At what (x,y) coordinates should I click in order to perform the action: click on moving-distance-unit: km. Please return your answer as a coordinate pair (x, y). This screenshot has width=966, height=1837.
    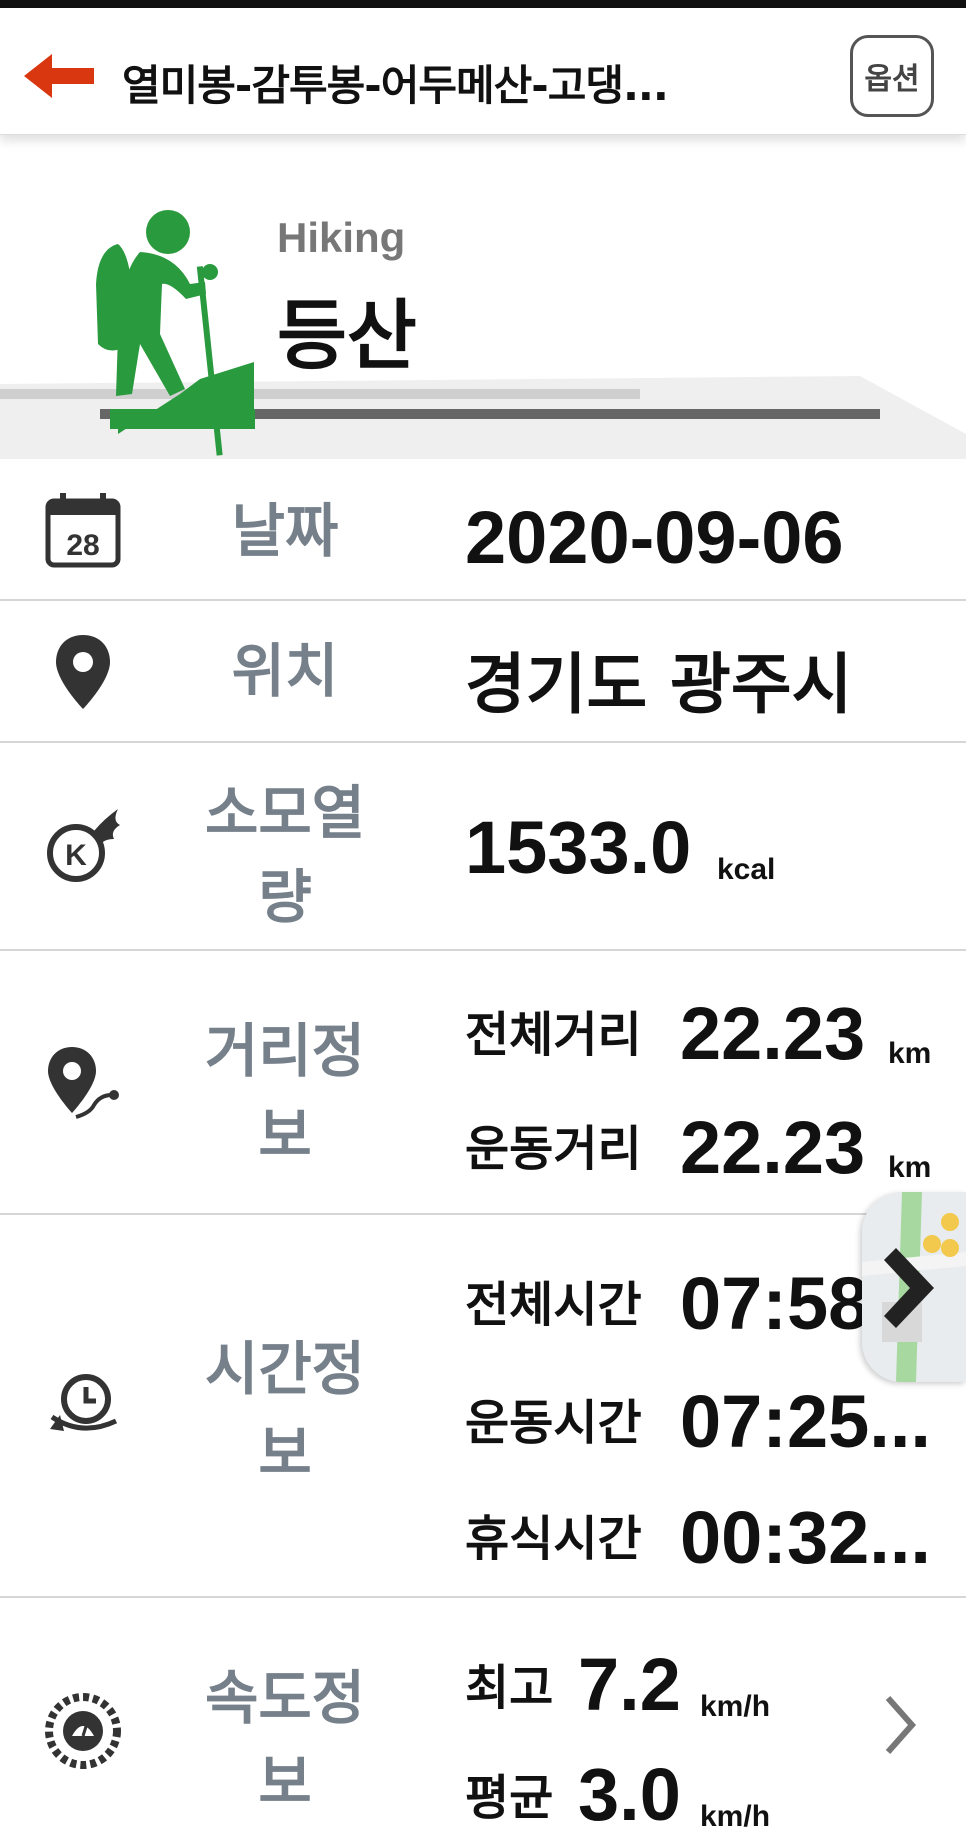
    Looking at the image, I should click on (910, 1167).